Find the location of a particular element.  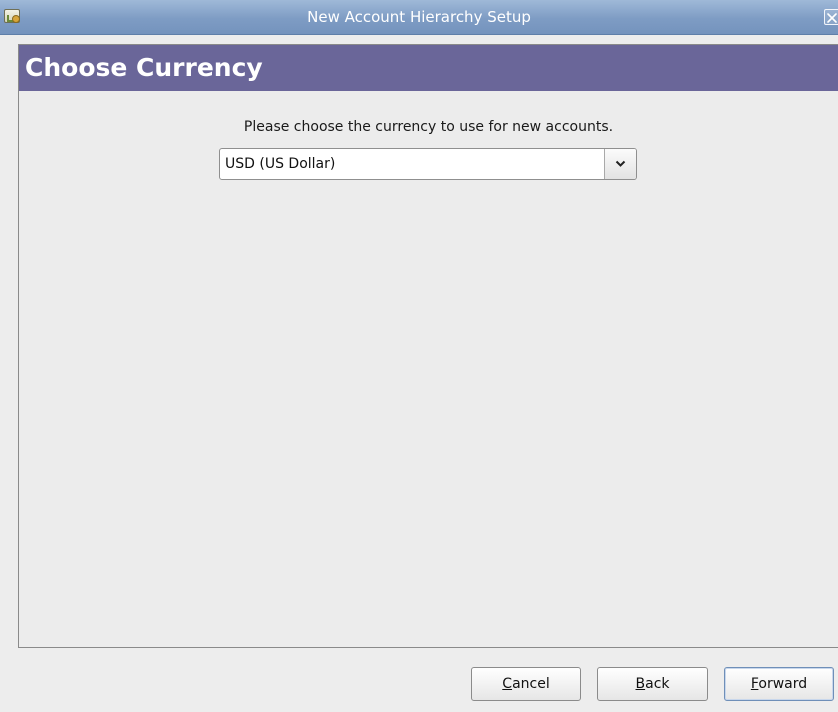

cancel-mnemonic: C is located at coordinates (507, 684).